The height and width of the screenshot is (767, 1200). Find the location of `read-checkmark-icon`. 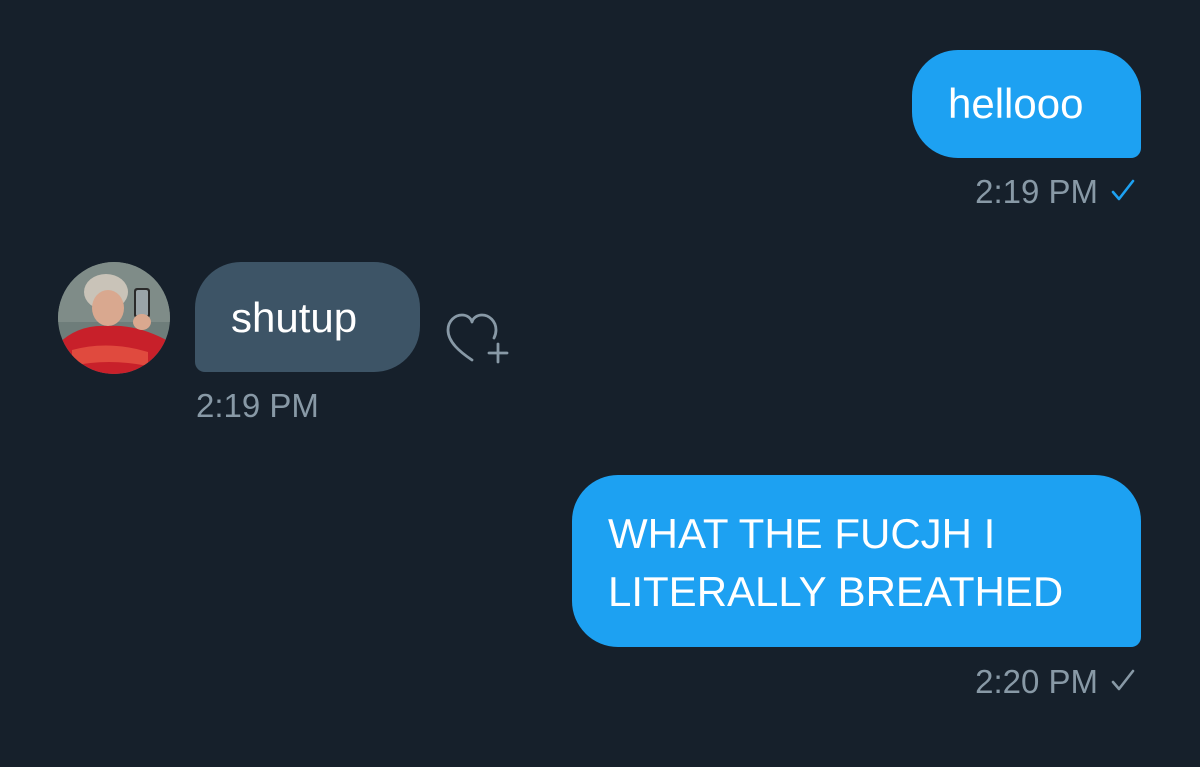

read-checkmark-icon is located at coordinates (1123, 191).